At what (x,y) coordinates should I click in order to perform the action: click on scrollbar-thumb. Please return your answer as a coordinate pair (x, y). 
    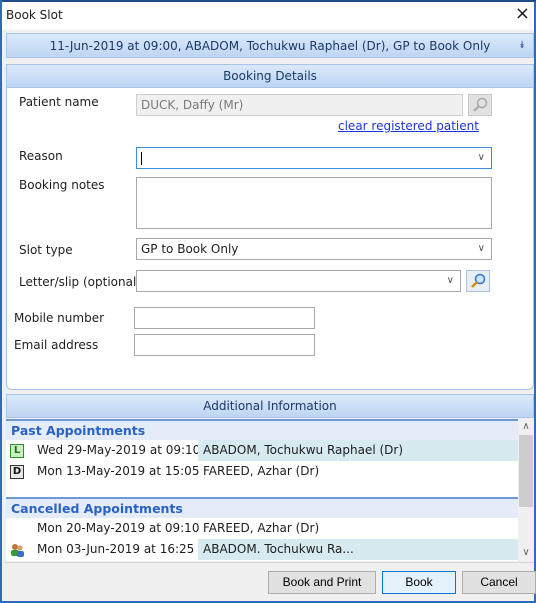
    Looking at the image, I should click on (526, 471).